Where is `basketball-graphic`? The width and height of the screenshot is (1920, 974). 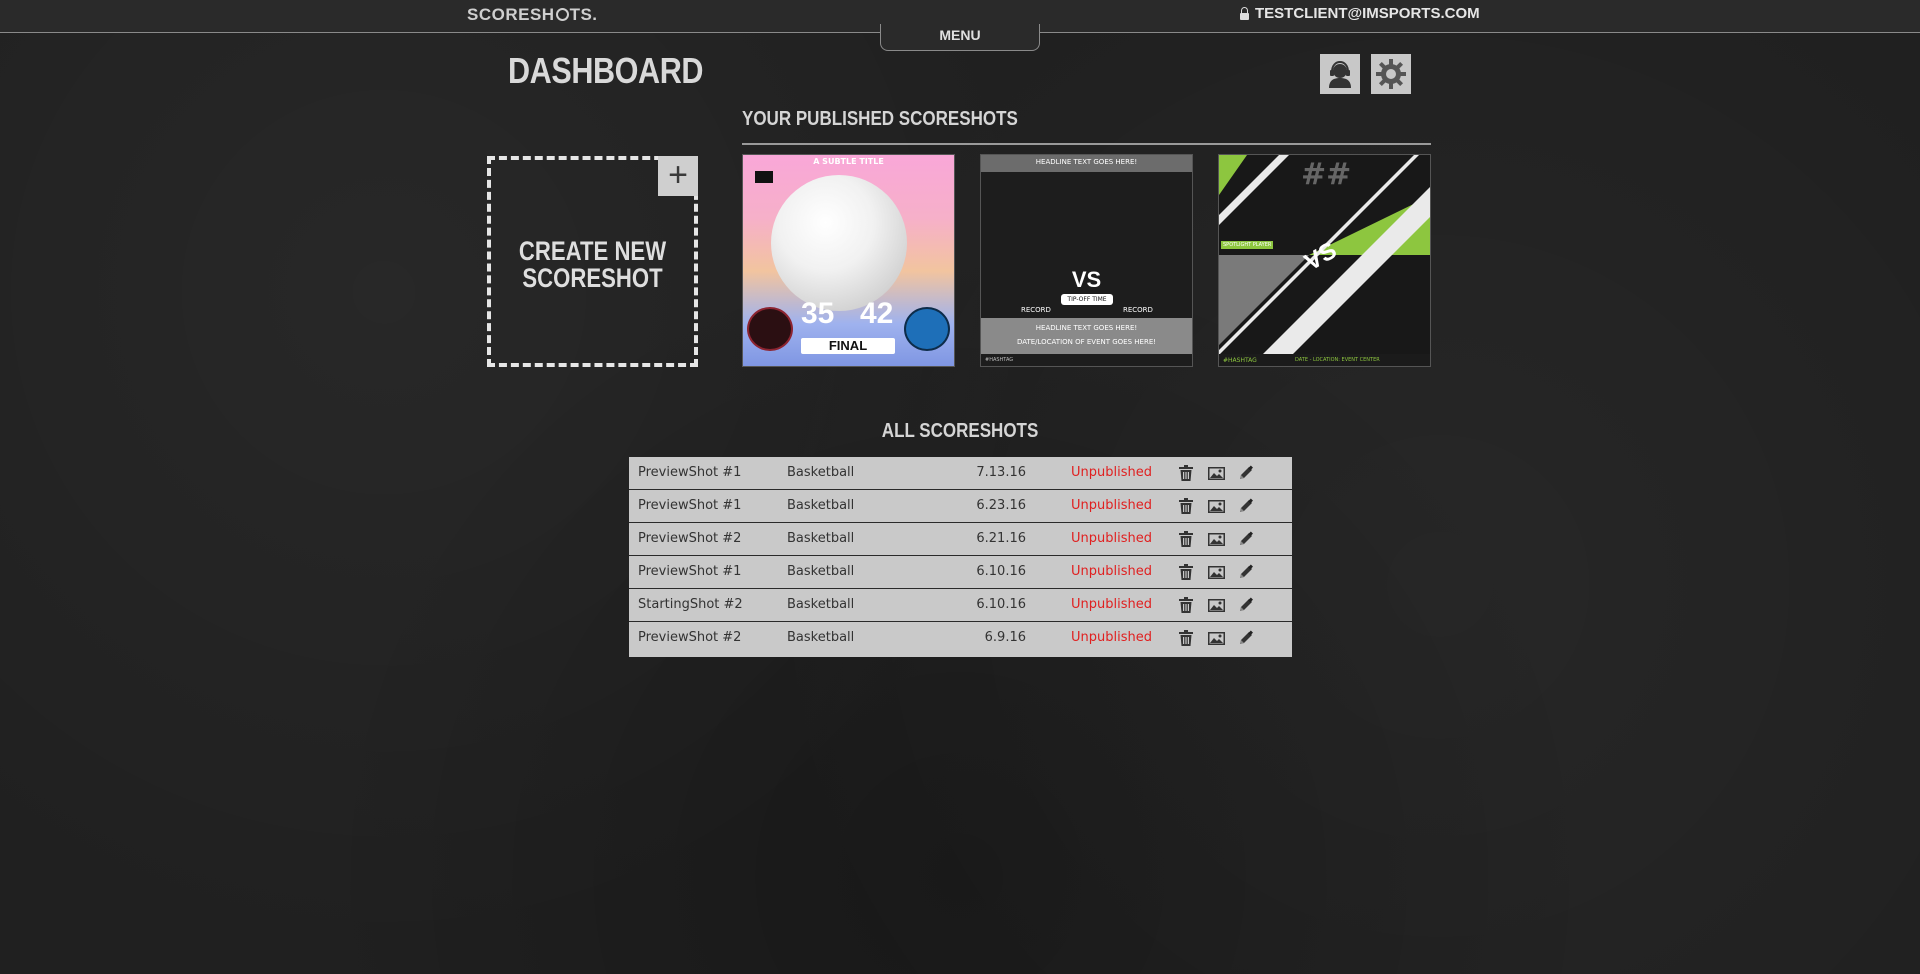
basketball-graphic is located at coordinates (839, 243).